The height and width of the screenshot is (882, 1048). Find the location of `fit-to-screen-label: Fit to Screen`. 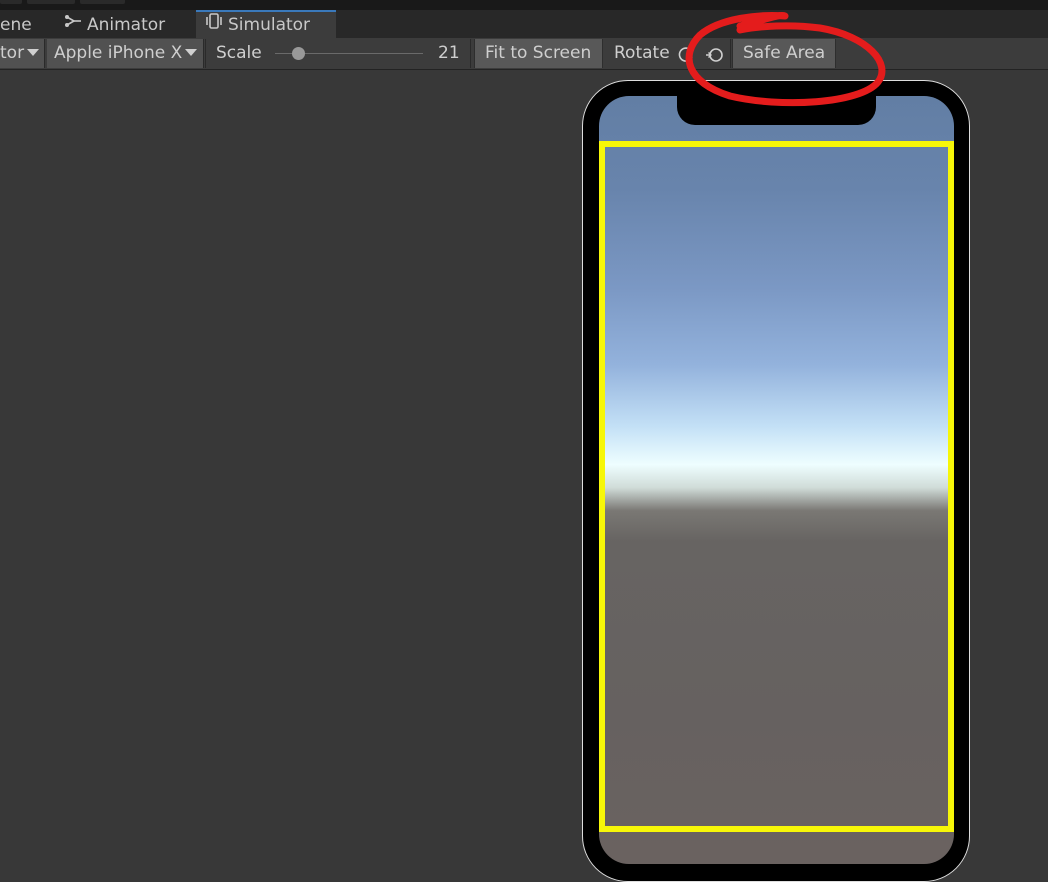

fit-to-screen-label: Fit to Screen is located at coordinates (538, 53).